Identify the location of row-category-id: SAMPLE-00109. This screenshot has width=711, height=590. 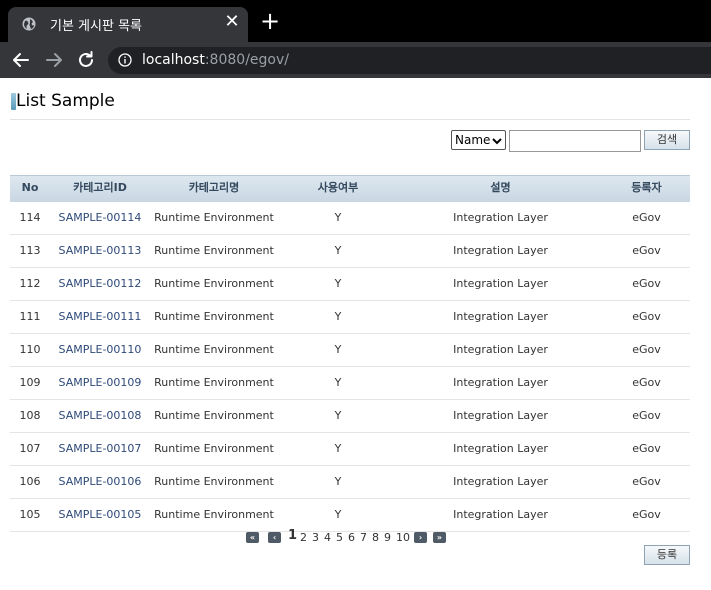
(100, 382).